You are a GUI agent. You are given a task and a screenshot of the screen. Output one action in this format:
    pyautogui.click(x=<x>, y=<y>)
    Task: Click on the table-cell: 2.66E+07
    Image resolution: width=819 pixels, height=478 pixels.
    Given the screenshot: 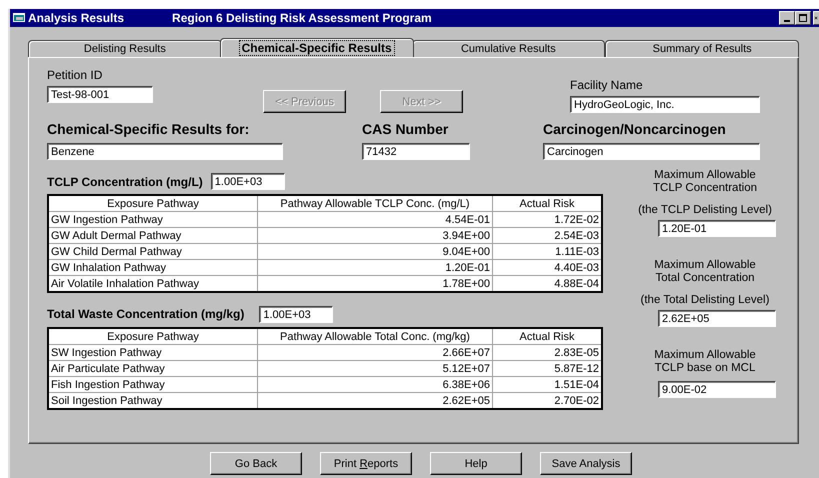 What is the action you would take?
    pyautogui.click(x=375, y=352)
    